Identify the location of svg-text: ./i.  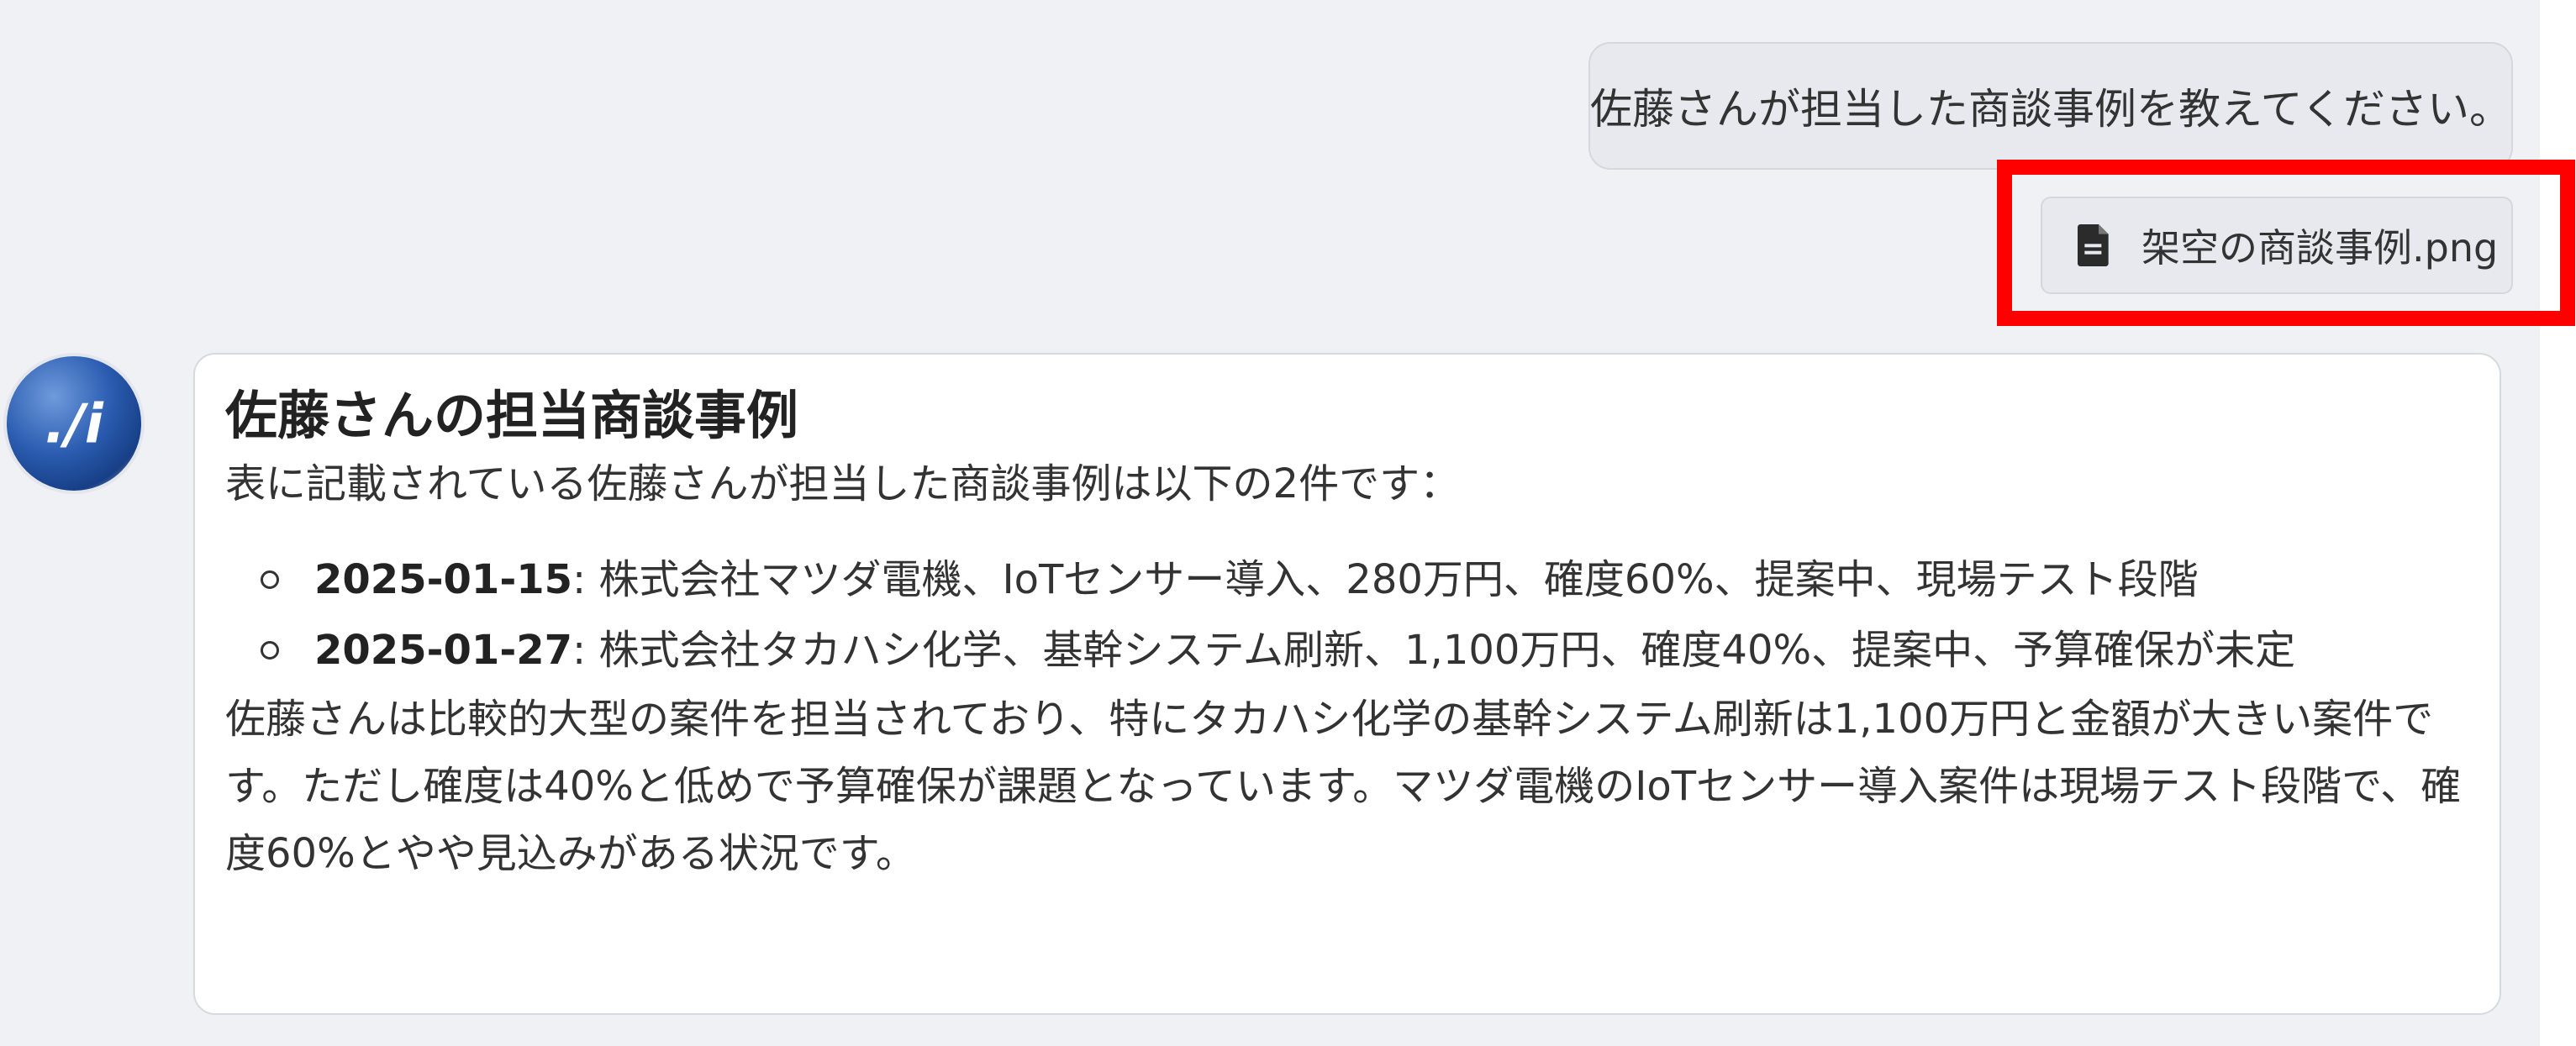
(74, 424).